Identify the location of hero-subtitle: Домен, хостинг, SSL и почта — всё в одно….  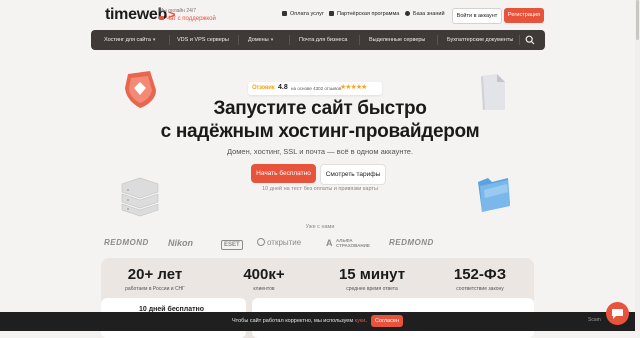
(320, 151).